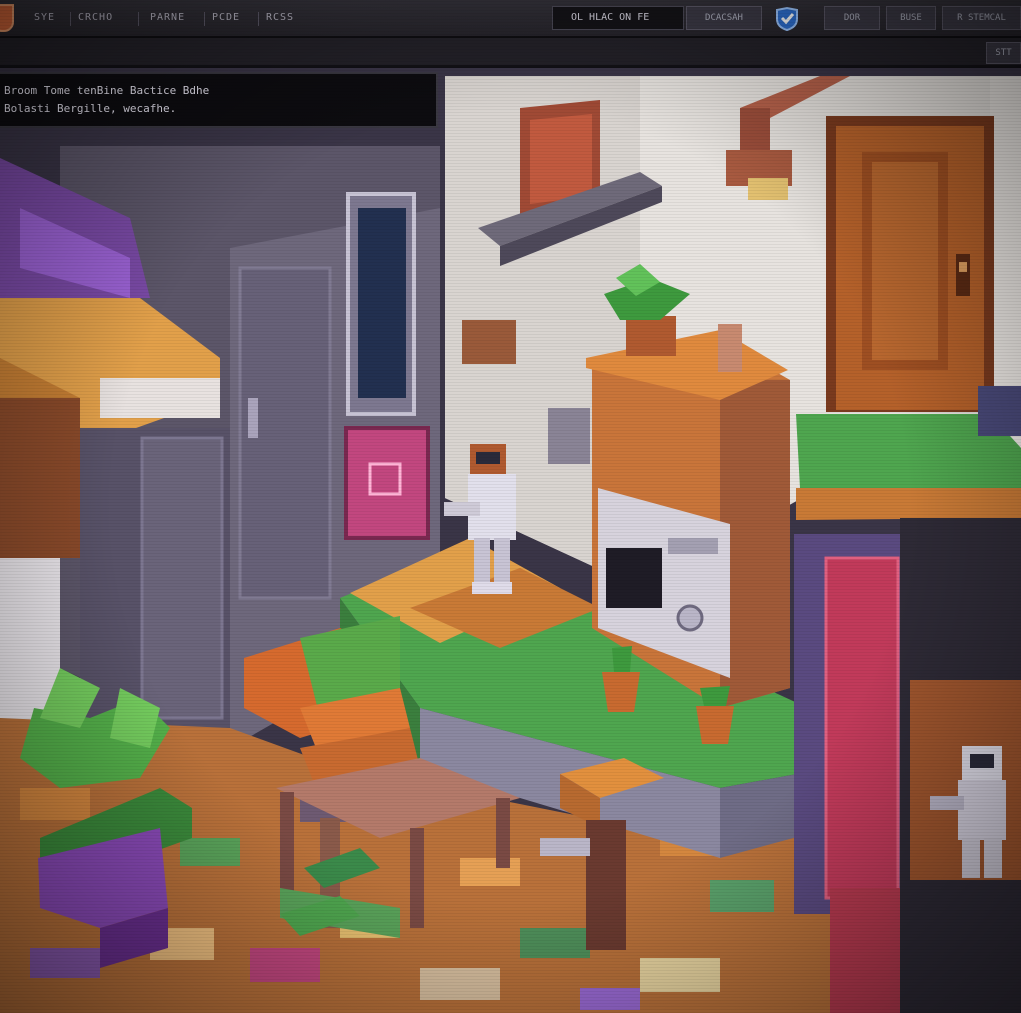 The width and height of the screenshot is (1021, 1013). I want to click on sub-toolbar-button: STT, so click(1003, 53).